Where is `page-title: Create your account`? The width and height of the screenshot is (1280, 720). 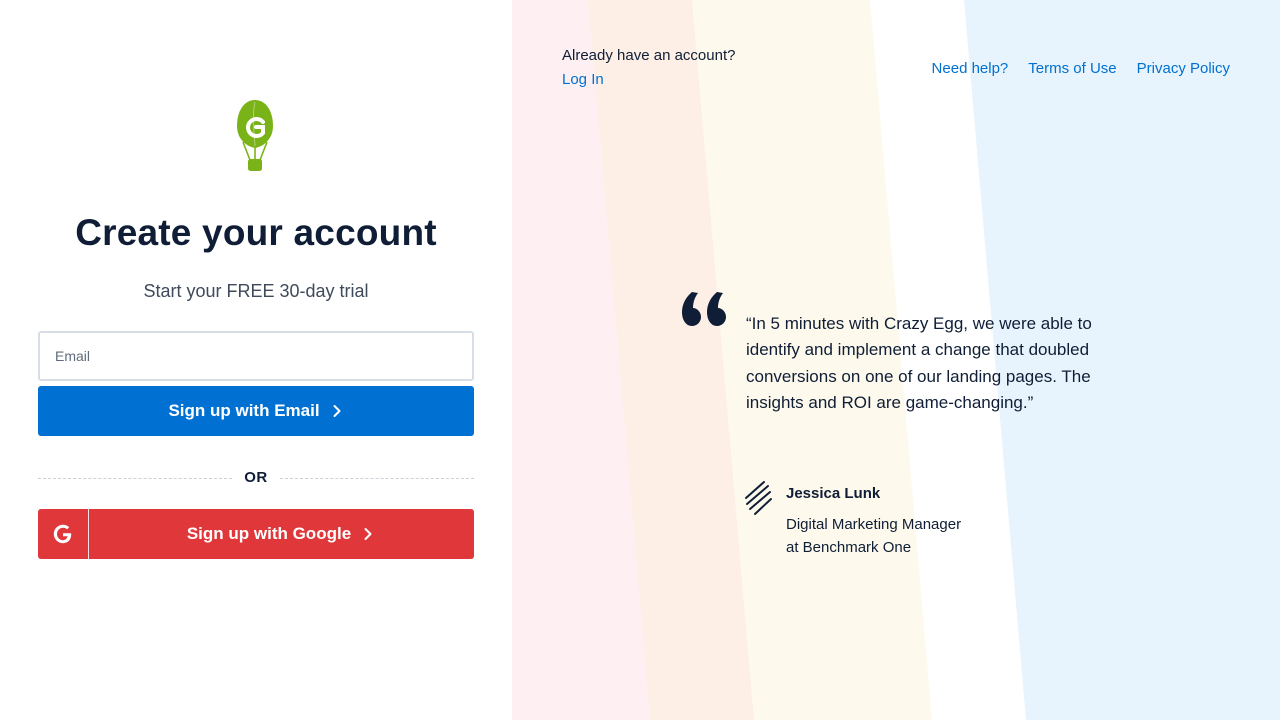 page-title: Create your account is located at coordinates (256, 232).